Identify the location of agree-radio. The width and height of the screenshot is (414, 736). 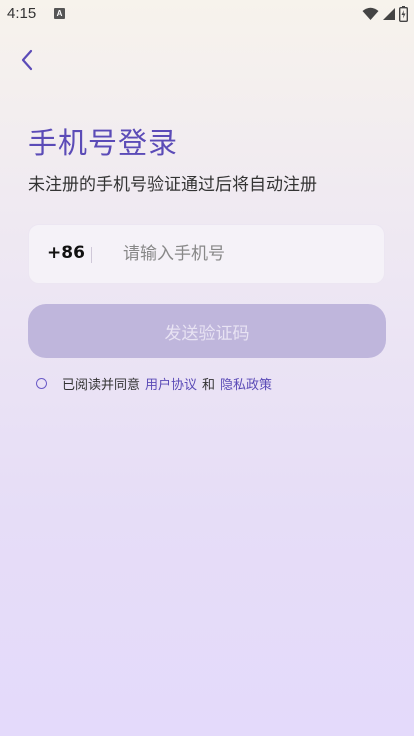
(41, 383).